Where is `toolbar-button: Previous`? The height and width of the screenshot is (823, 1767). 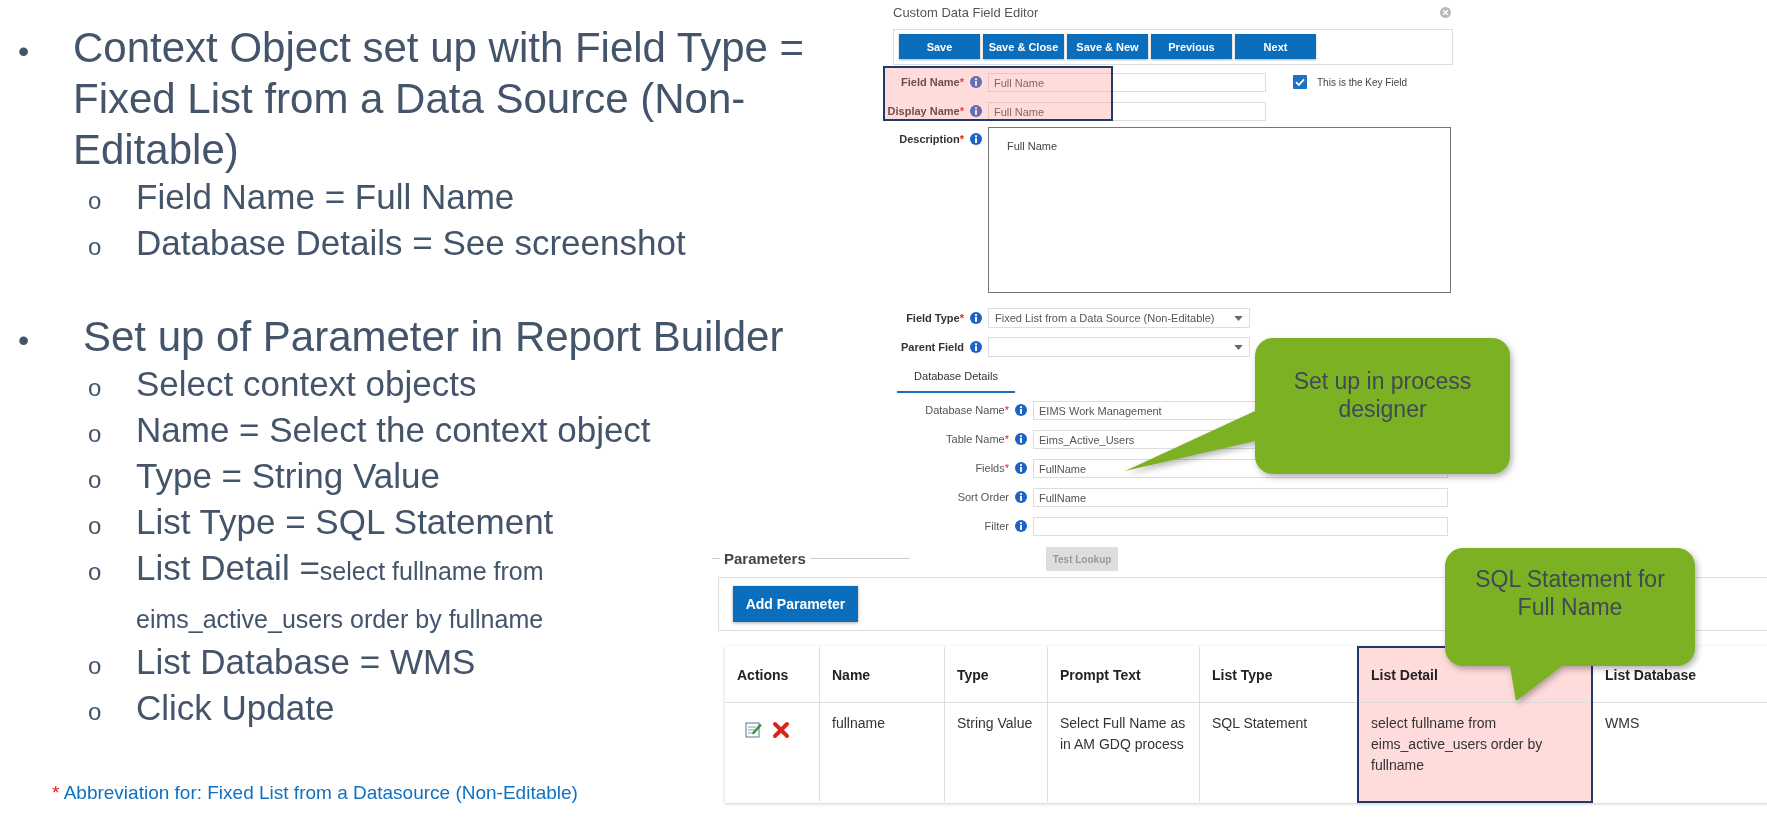 toolbar-button: Previous is located at coordinates (1191, 46).